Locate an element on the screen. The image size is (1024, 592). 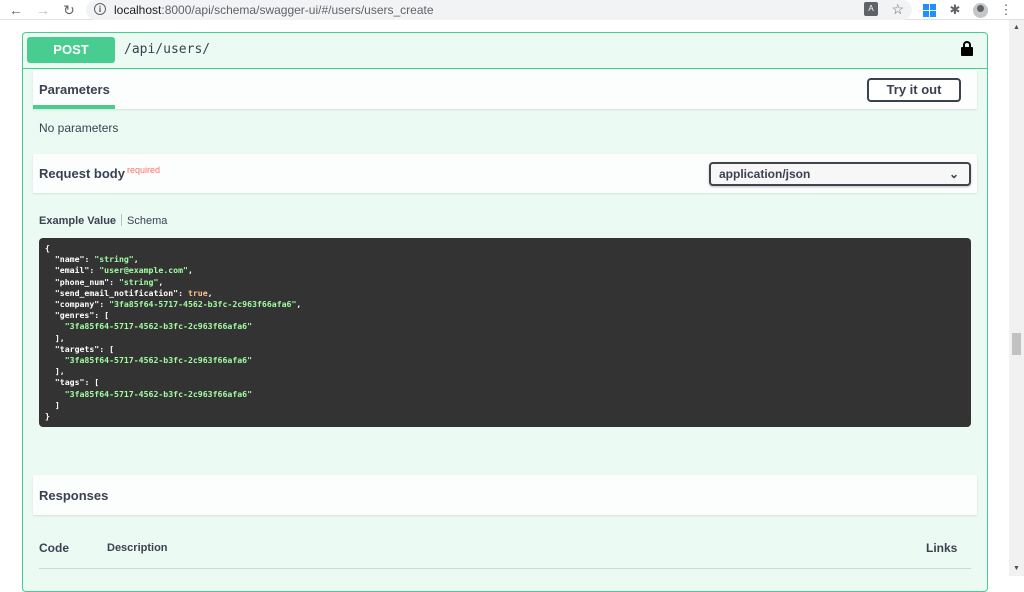
request-body-title: Request body required is located at coordinates (99, 173).